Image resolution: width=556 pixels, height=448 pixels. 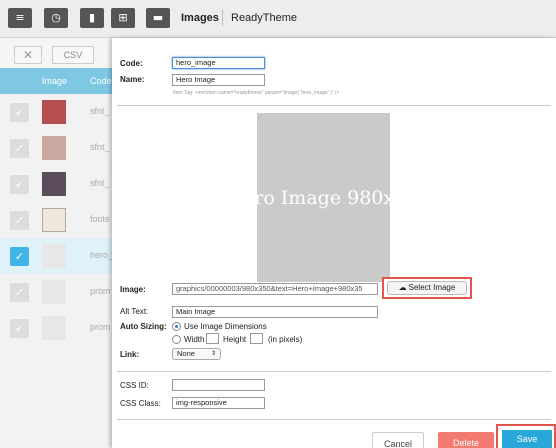 I want to click on breadcrumb-subtitle: ReadyTheme, so click(x=264, y=18).